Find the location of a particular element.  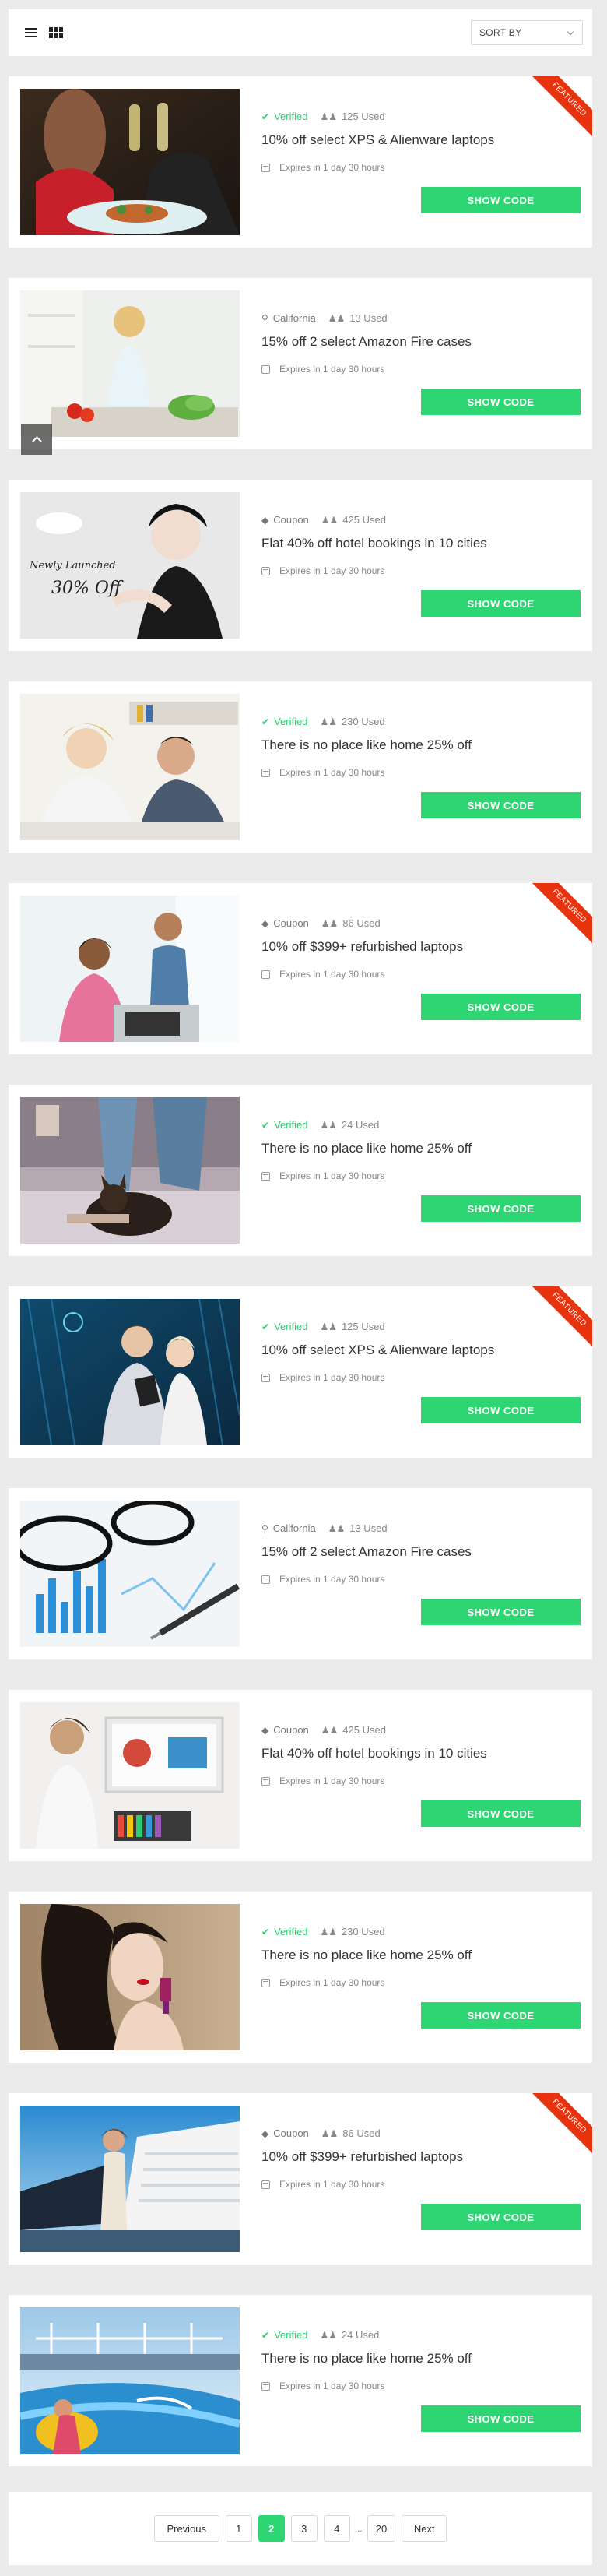

scroll-to-top-button is located at coordinates (36, 439).